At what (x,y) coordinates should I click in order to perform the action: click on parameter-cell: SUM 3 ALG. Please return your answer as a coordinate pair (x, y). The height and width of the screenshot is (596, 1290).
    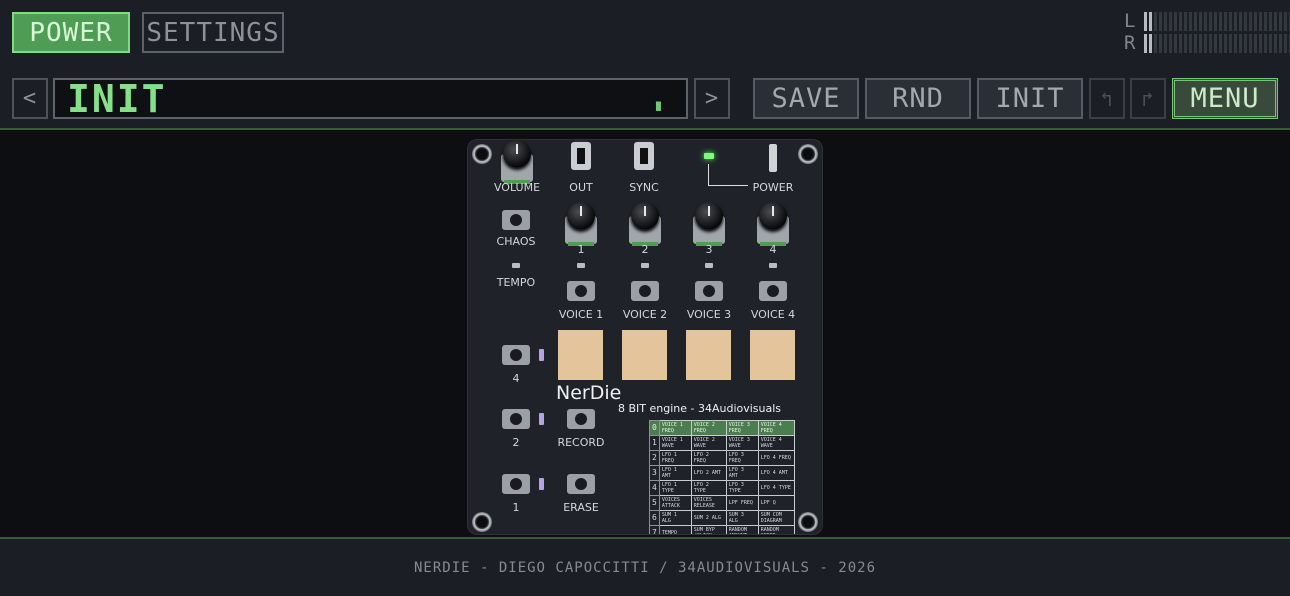
    Looking at the image, I should click on (742, 518).